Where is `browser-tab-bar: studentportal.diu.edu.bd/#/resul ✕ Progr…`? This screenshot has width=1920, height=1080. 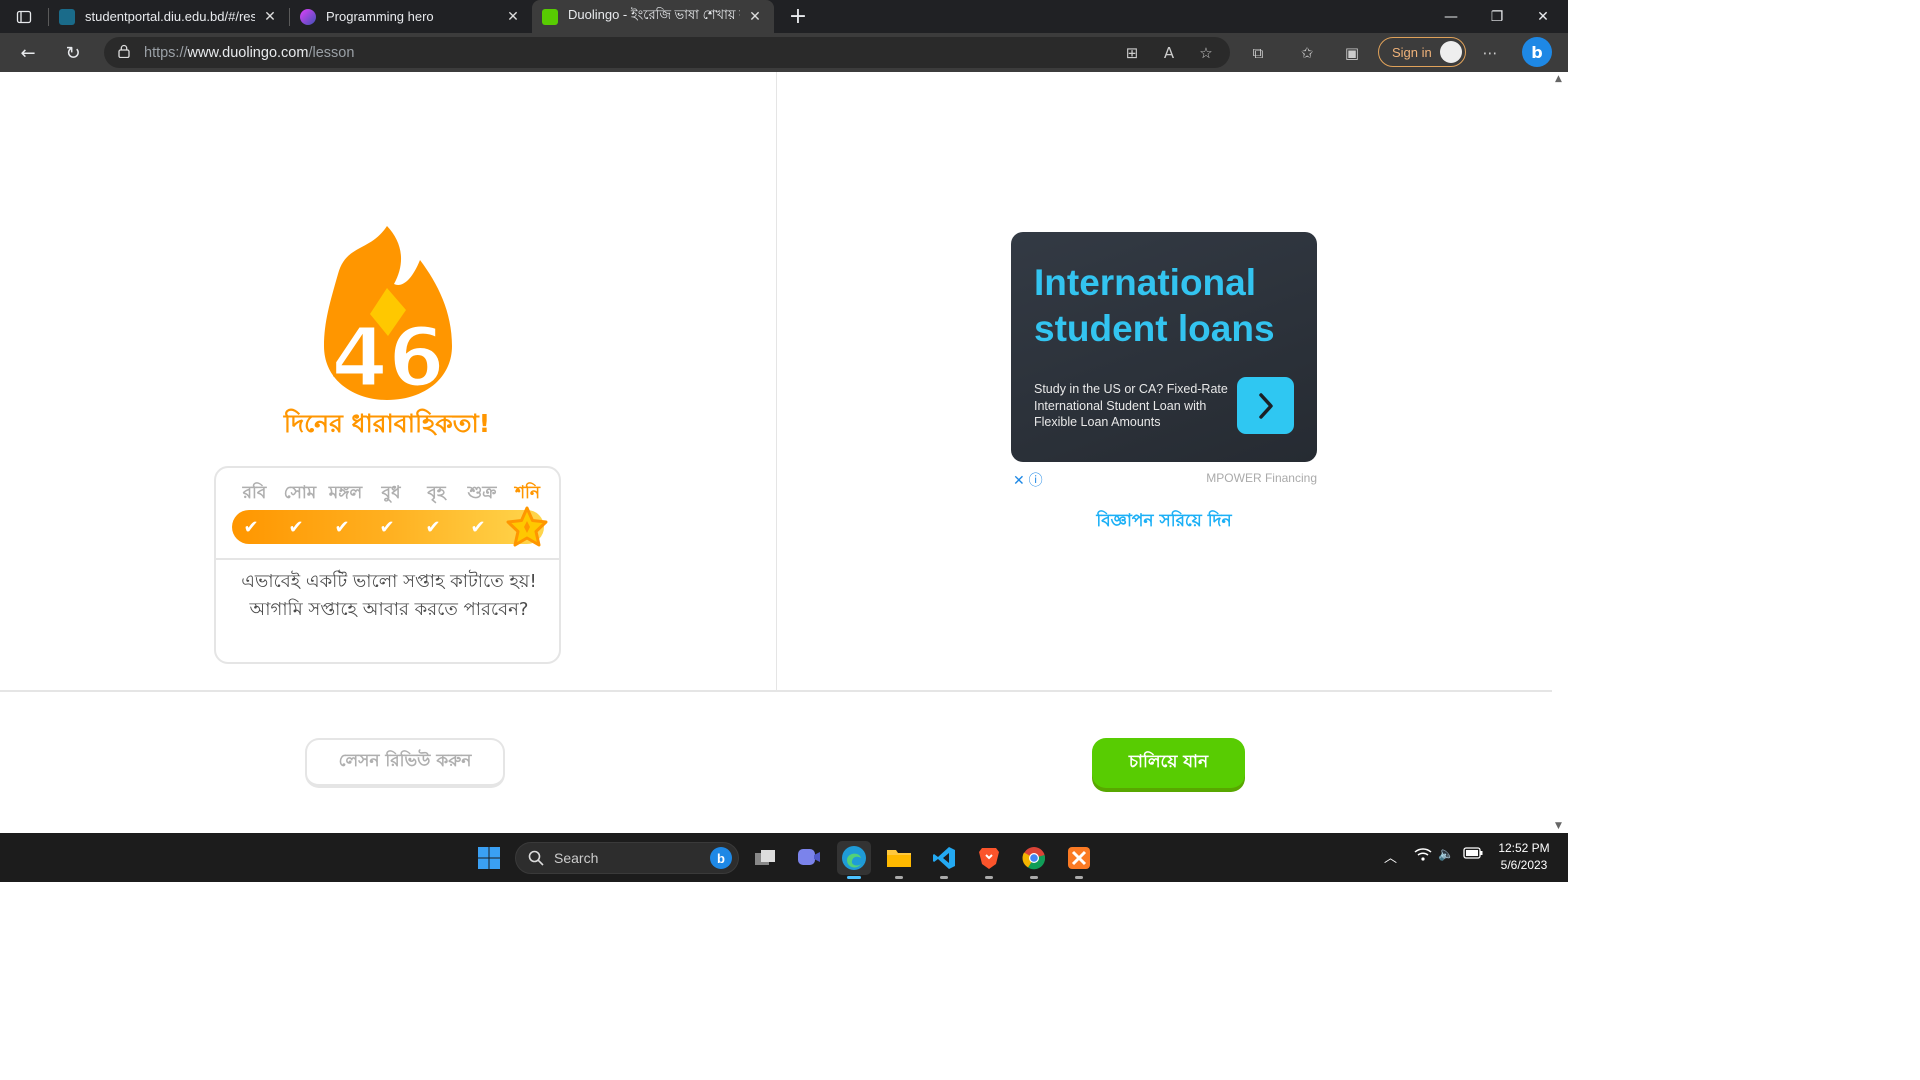 browser-tab-bar: studentportal.diu.edu.bd/#/resul ✕ Progr… is located at coordinates (784, 16).